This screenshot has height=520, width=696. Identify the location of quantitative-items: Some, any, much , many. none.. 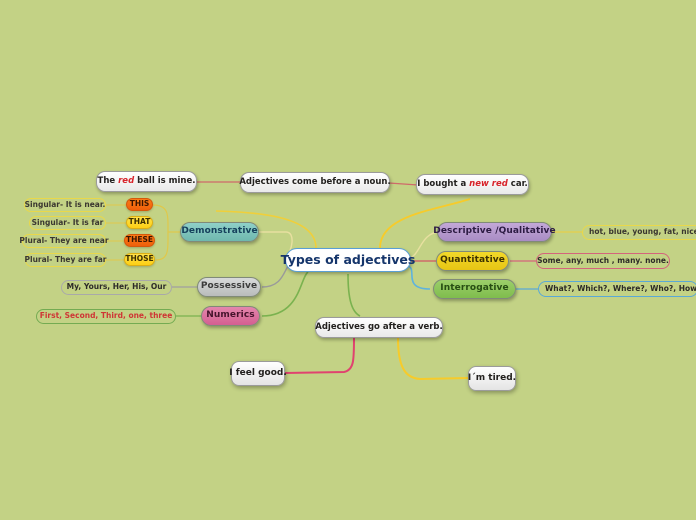
(603, 261).